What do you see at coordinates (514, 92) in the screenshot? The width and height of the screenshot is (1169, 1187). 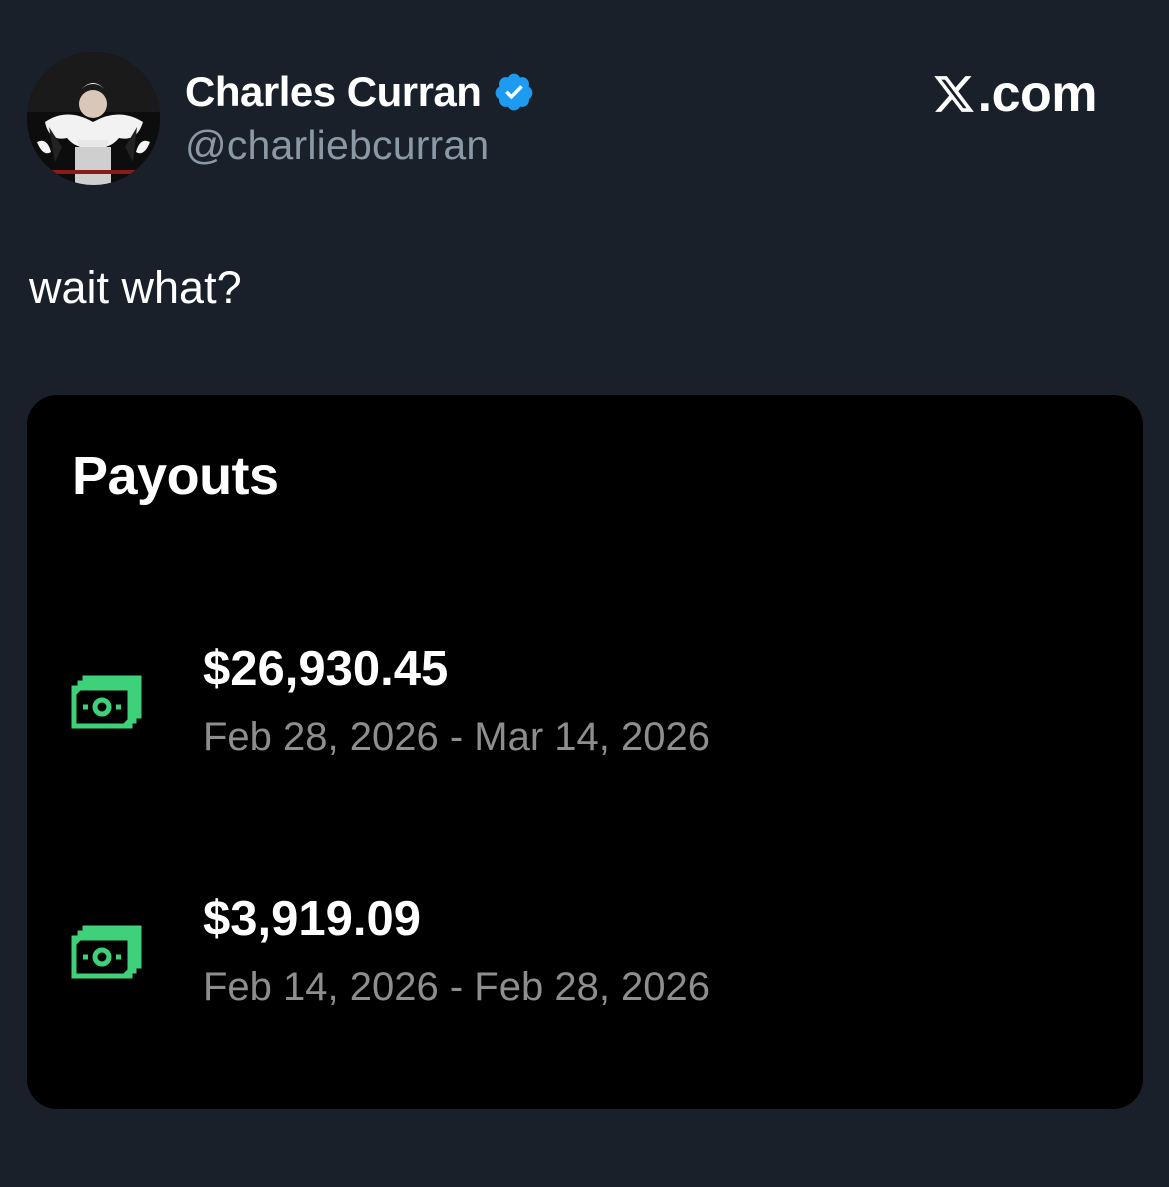 I see `verified-badge-icon` at bounding box center [514, 92].